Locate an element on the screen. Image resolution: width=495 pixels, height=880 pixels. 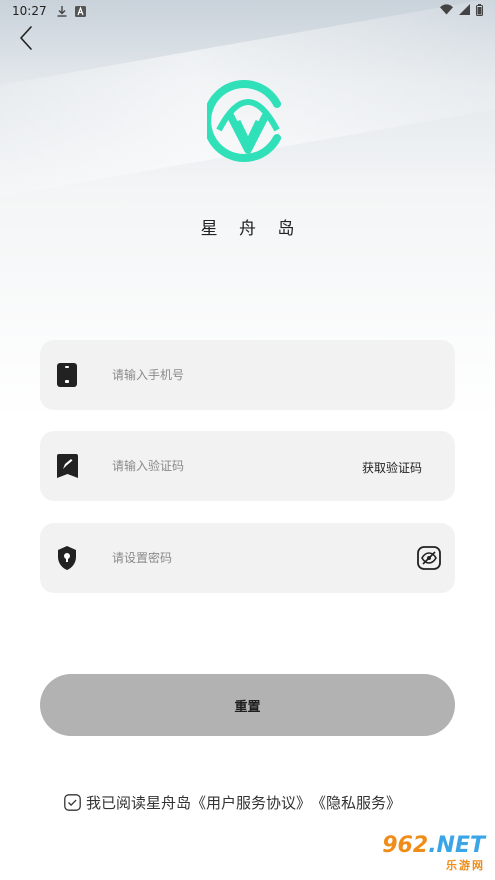
agreement-row: 我已阅读星舟岛 《用户服务协议》 《隐私服务》 is located at coordinates (232, 802).